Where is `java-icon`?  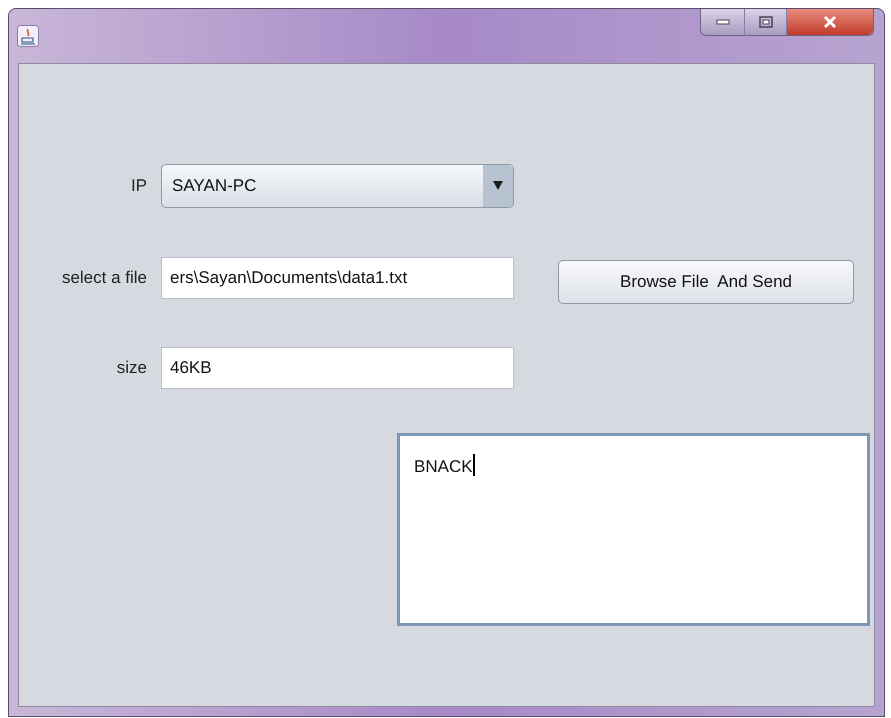
java-icon is located at coordinates (28, 36).